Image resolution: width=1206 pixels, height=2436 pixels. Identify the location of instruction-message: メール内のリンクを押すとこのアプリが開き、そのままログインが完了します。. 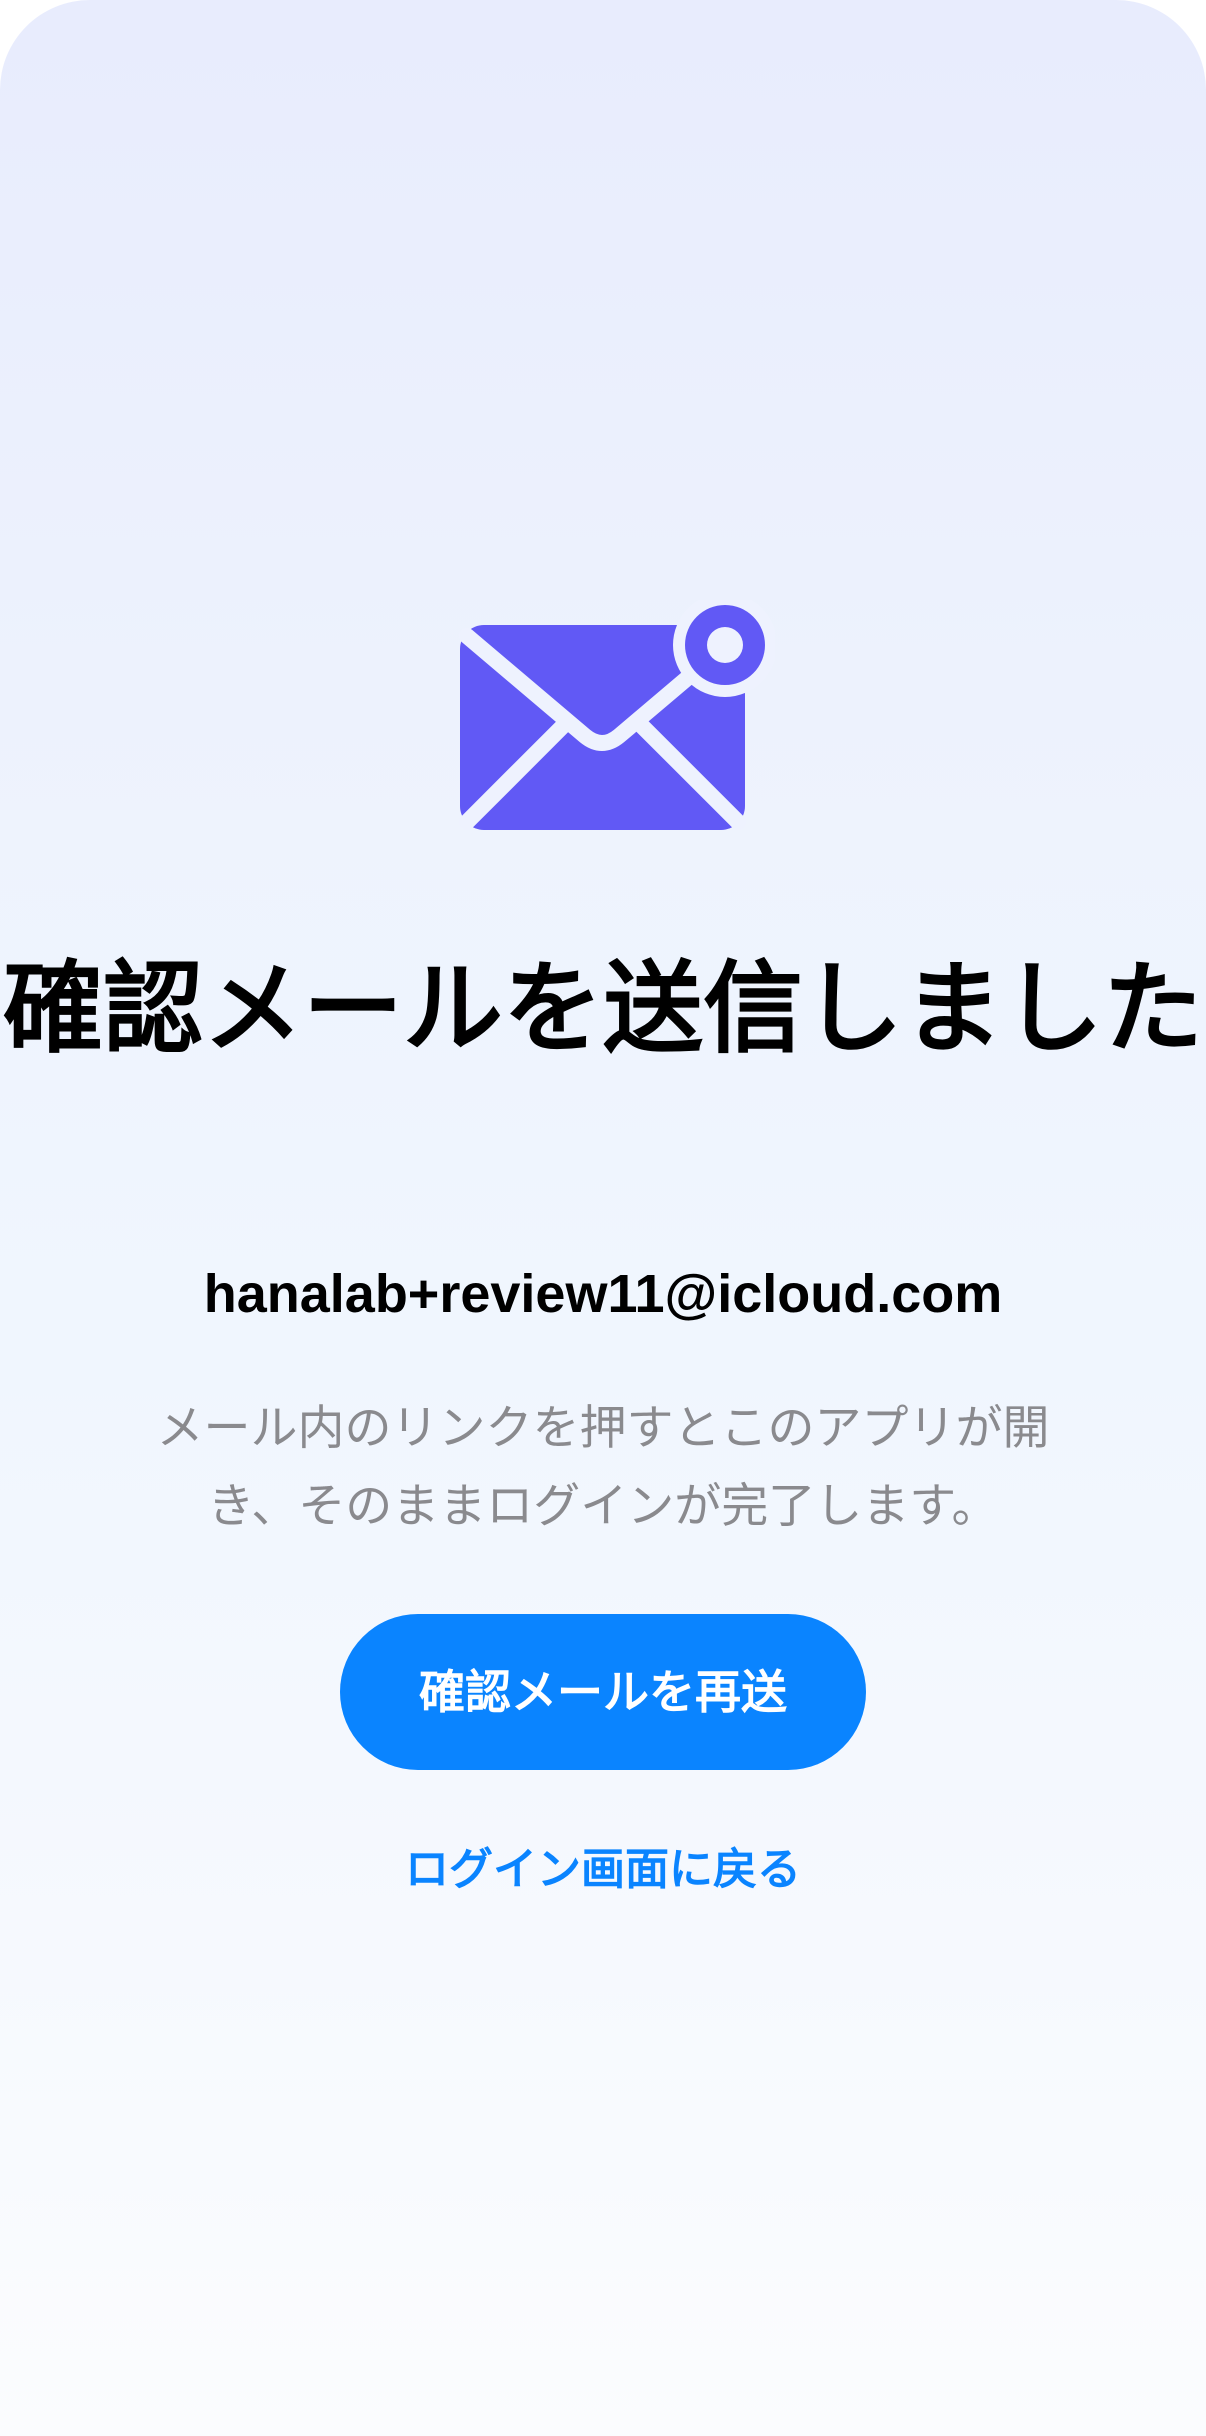
(603, 1467).